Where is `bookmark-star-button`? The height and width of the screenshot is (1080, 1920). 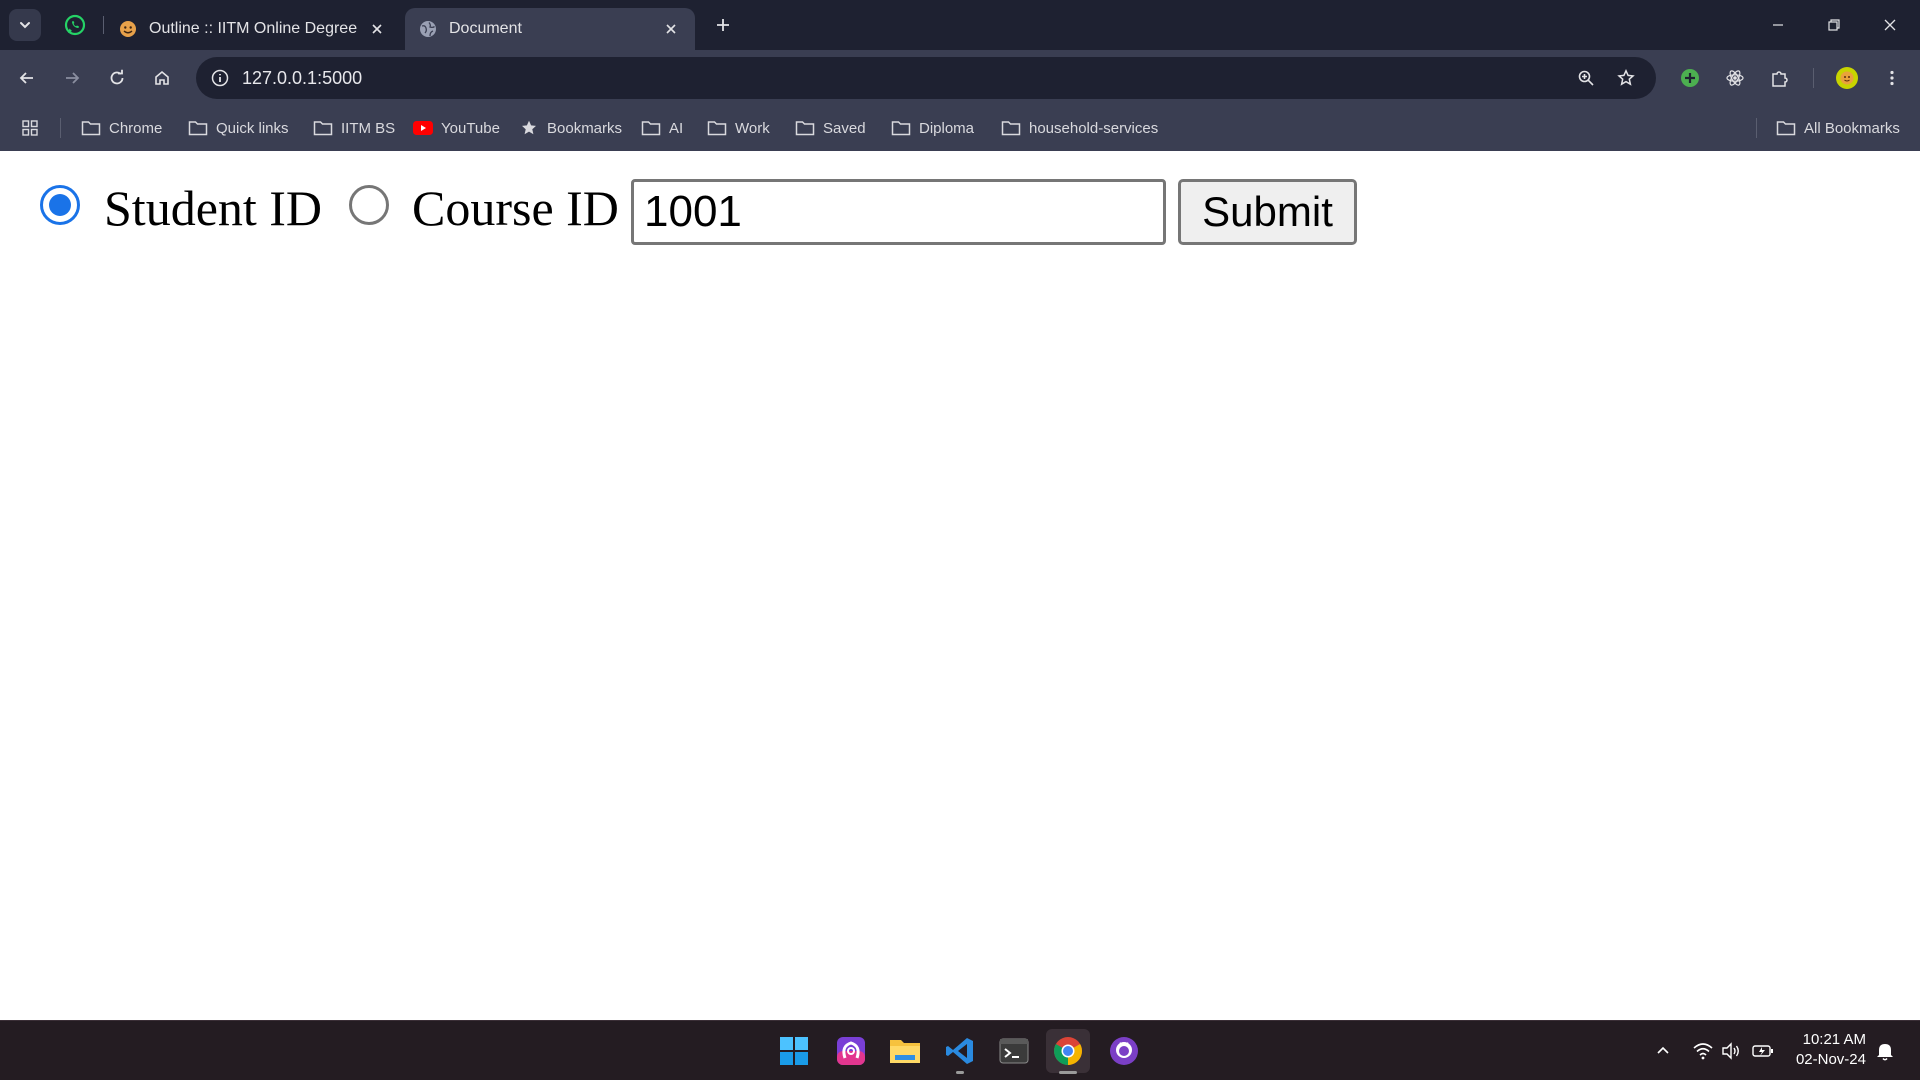 bookmark-star-button is located at coordinates (1626, 78).